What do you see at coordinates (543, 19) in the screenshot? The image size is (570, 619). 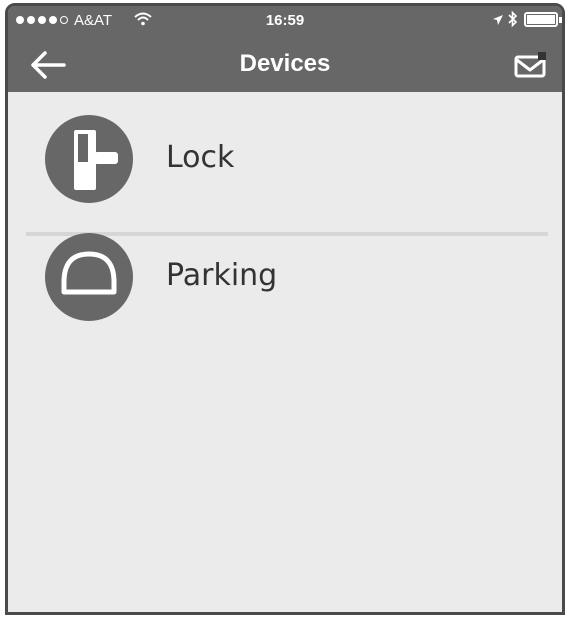 I see `battery-icon` at bounding box center [543, 19].